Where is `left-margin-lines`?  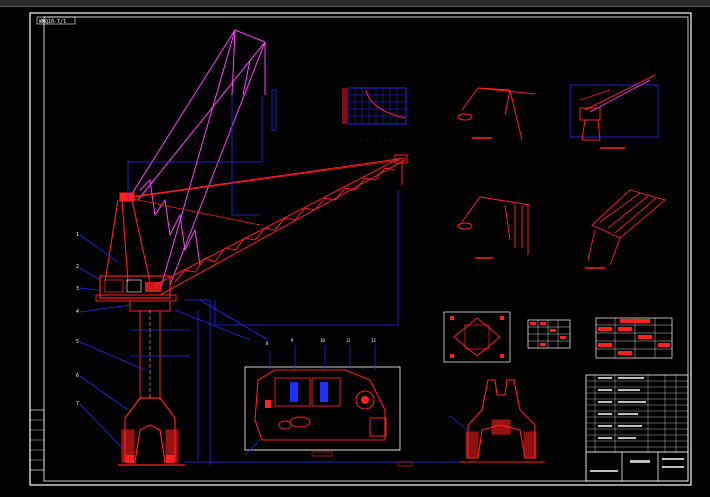 left-margin-lines is located at coordinates (37, 440).